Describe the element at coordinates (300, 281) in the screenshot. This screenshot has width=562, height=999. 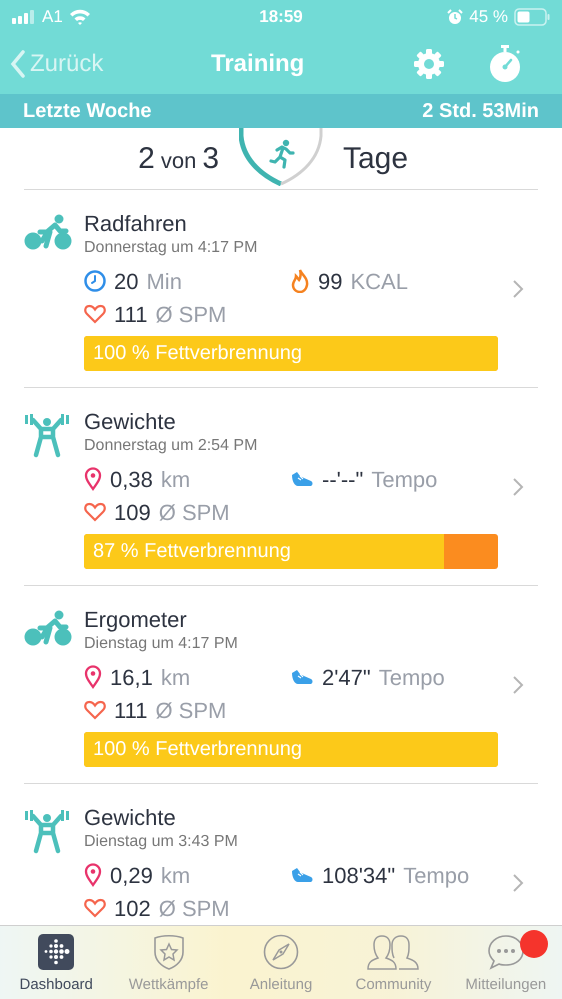
I see `flame-icon` at that location.